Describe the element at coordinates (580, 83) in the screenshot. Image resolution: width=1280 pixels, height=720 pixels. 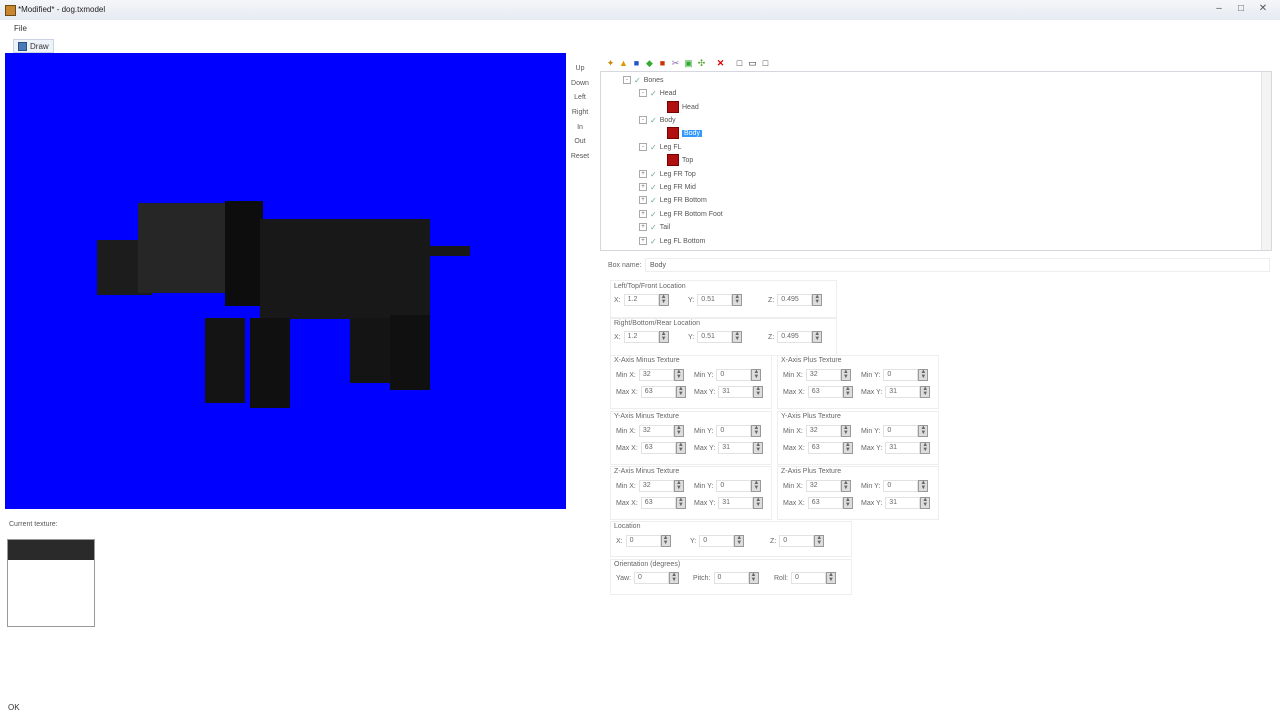
I see `view-down-button: Down` at that location.